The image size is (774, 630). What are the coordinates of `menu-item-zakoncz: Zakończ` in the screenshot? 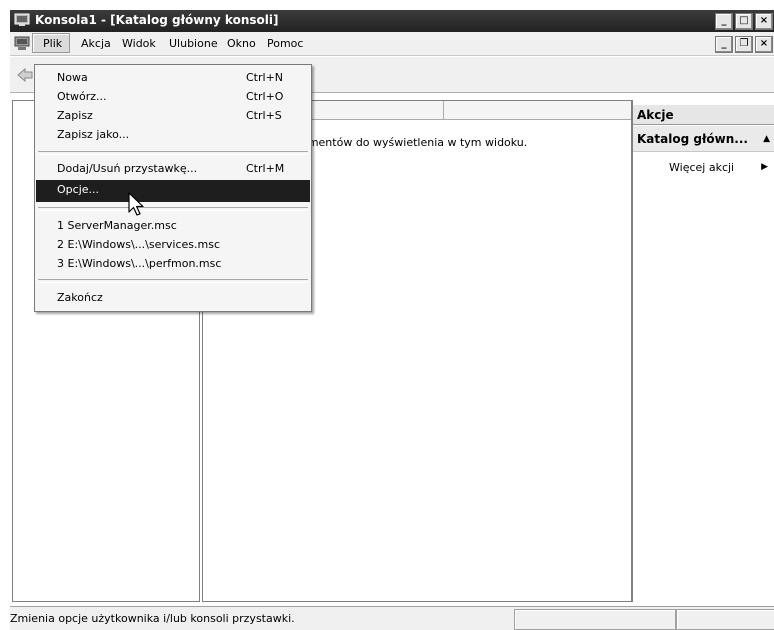 It's located at (173, 298).